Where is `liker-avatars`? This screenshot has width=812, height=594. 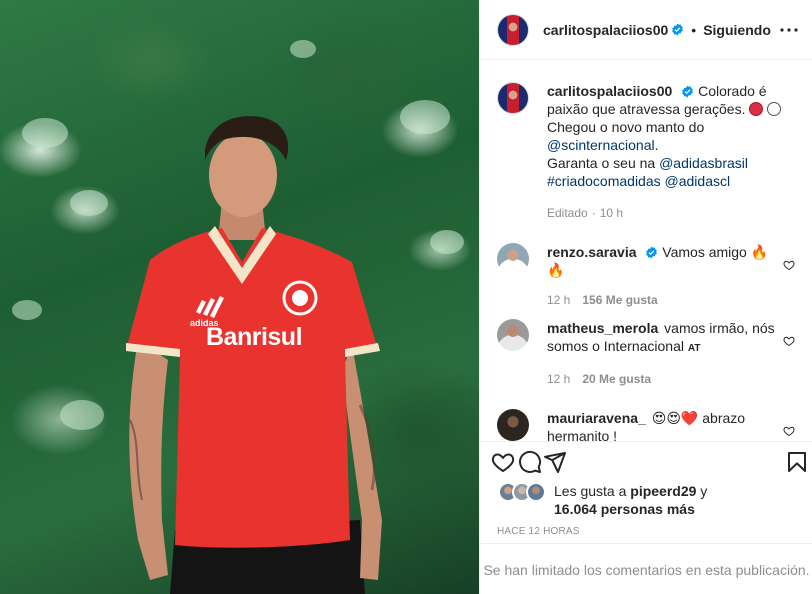 liker-avatars is located at coordinates (524, 493).